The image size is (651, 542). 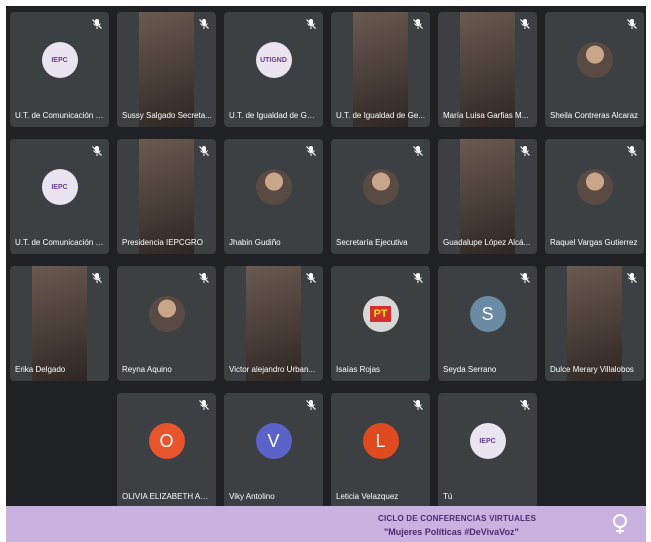 I want to click on participant-name: Jhabin Gudiño, so click(x=255, y=242).